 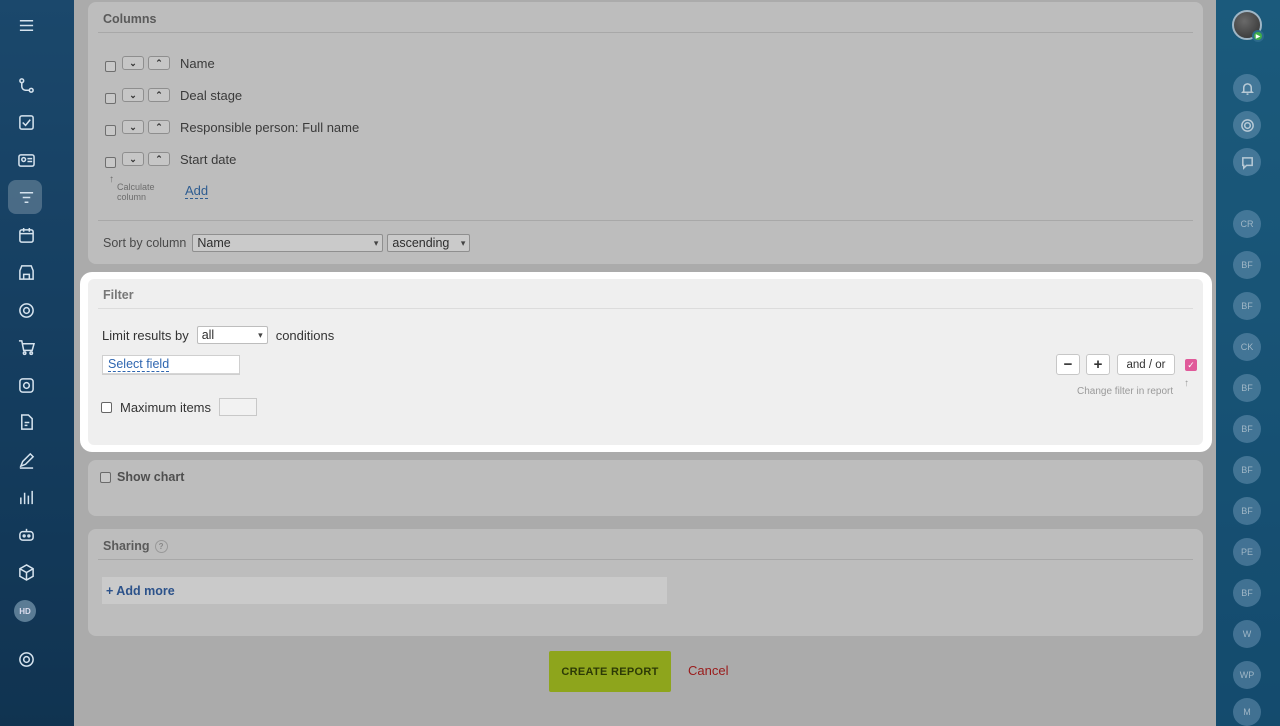 I want to click on contact-card-icon, so click(x=26, y=160).